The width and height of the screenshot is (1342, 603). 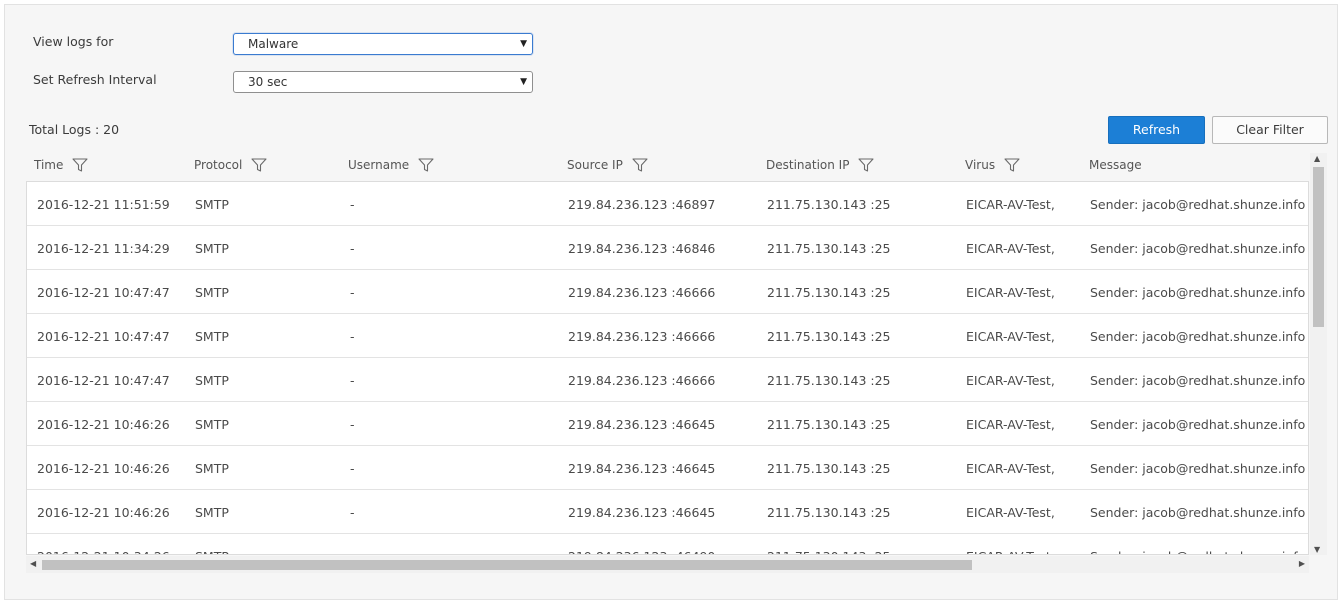 What do you see at coordinates (1317, 158) in the screenshot?
I see `scroll-up-icon: ▲` at bounding box center [1317, 158].